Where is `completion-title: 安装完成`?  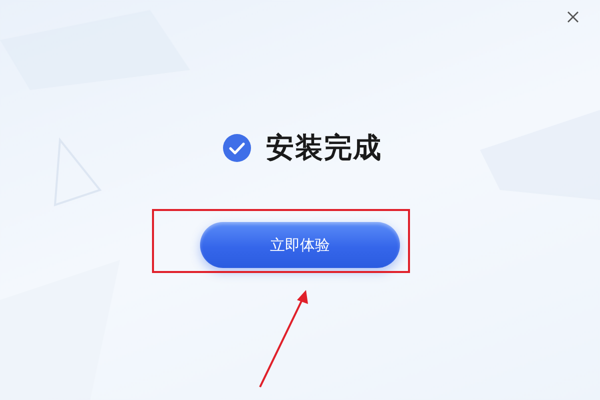 completion-title: 安装完成 is located at coordinates (324, 148).